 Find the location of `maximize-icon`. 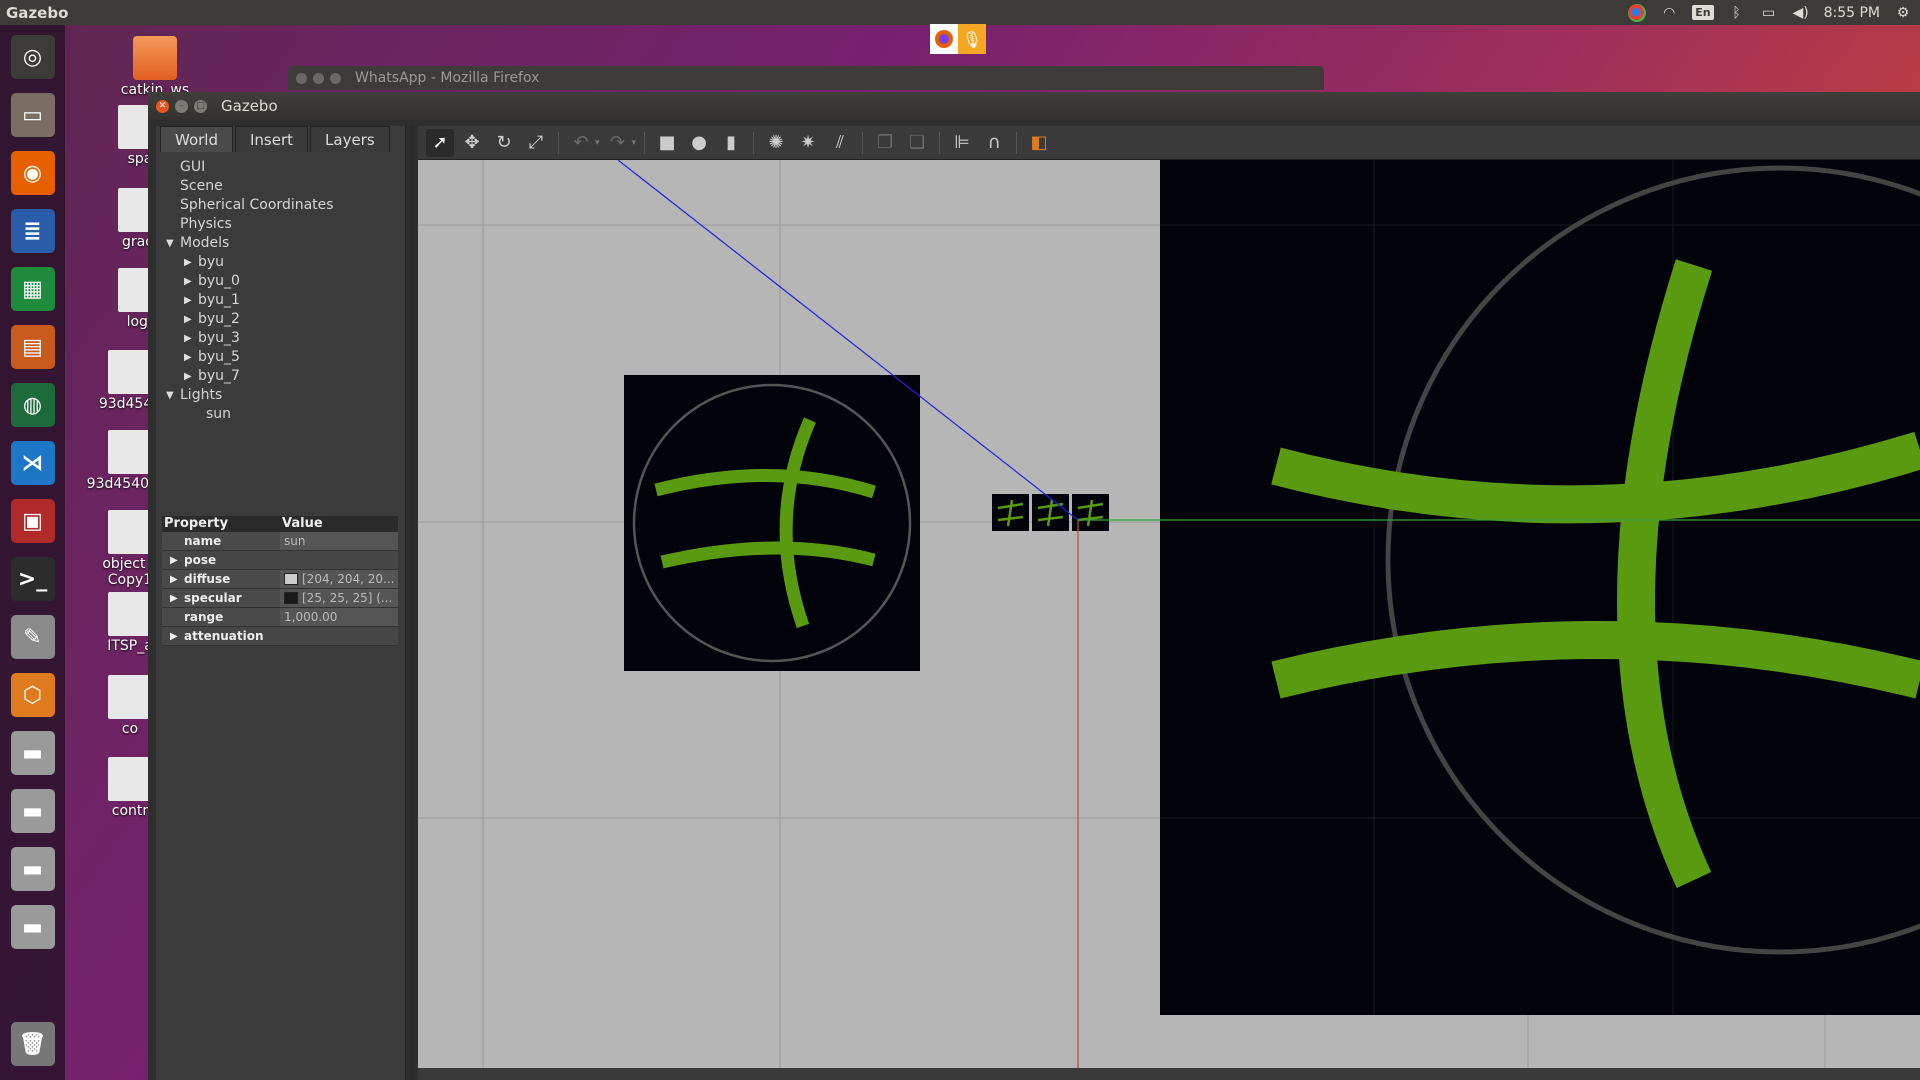

maximize-icon is located at coordinates (335, 78).